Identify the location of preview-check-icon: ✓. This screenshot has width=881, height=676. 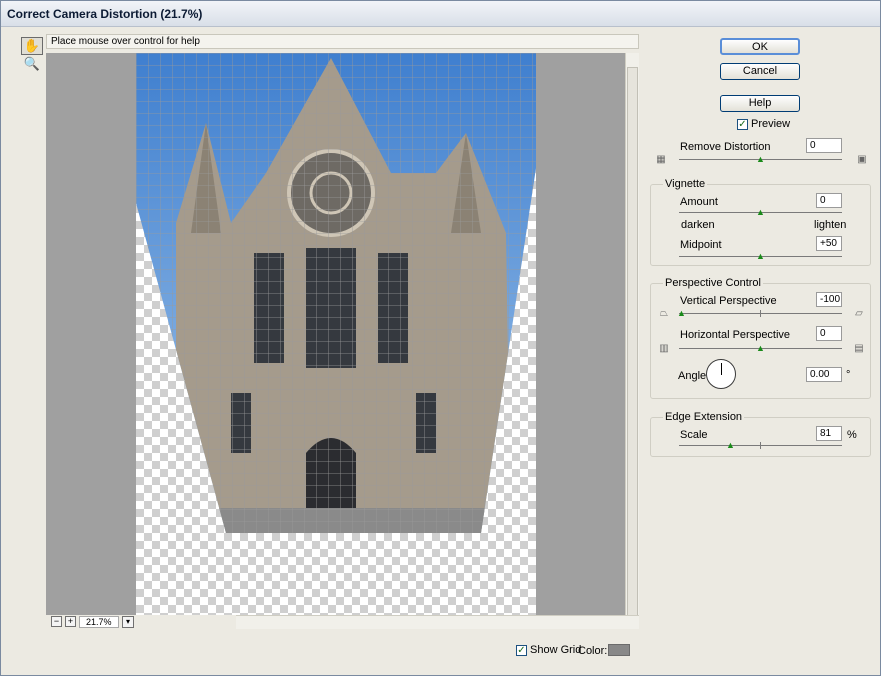
(742, 124).